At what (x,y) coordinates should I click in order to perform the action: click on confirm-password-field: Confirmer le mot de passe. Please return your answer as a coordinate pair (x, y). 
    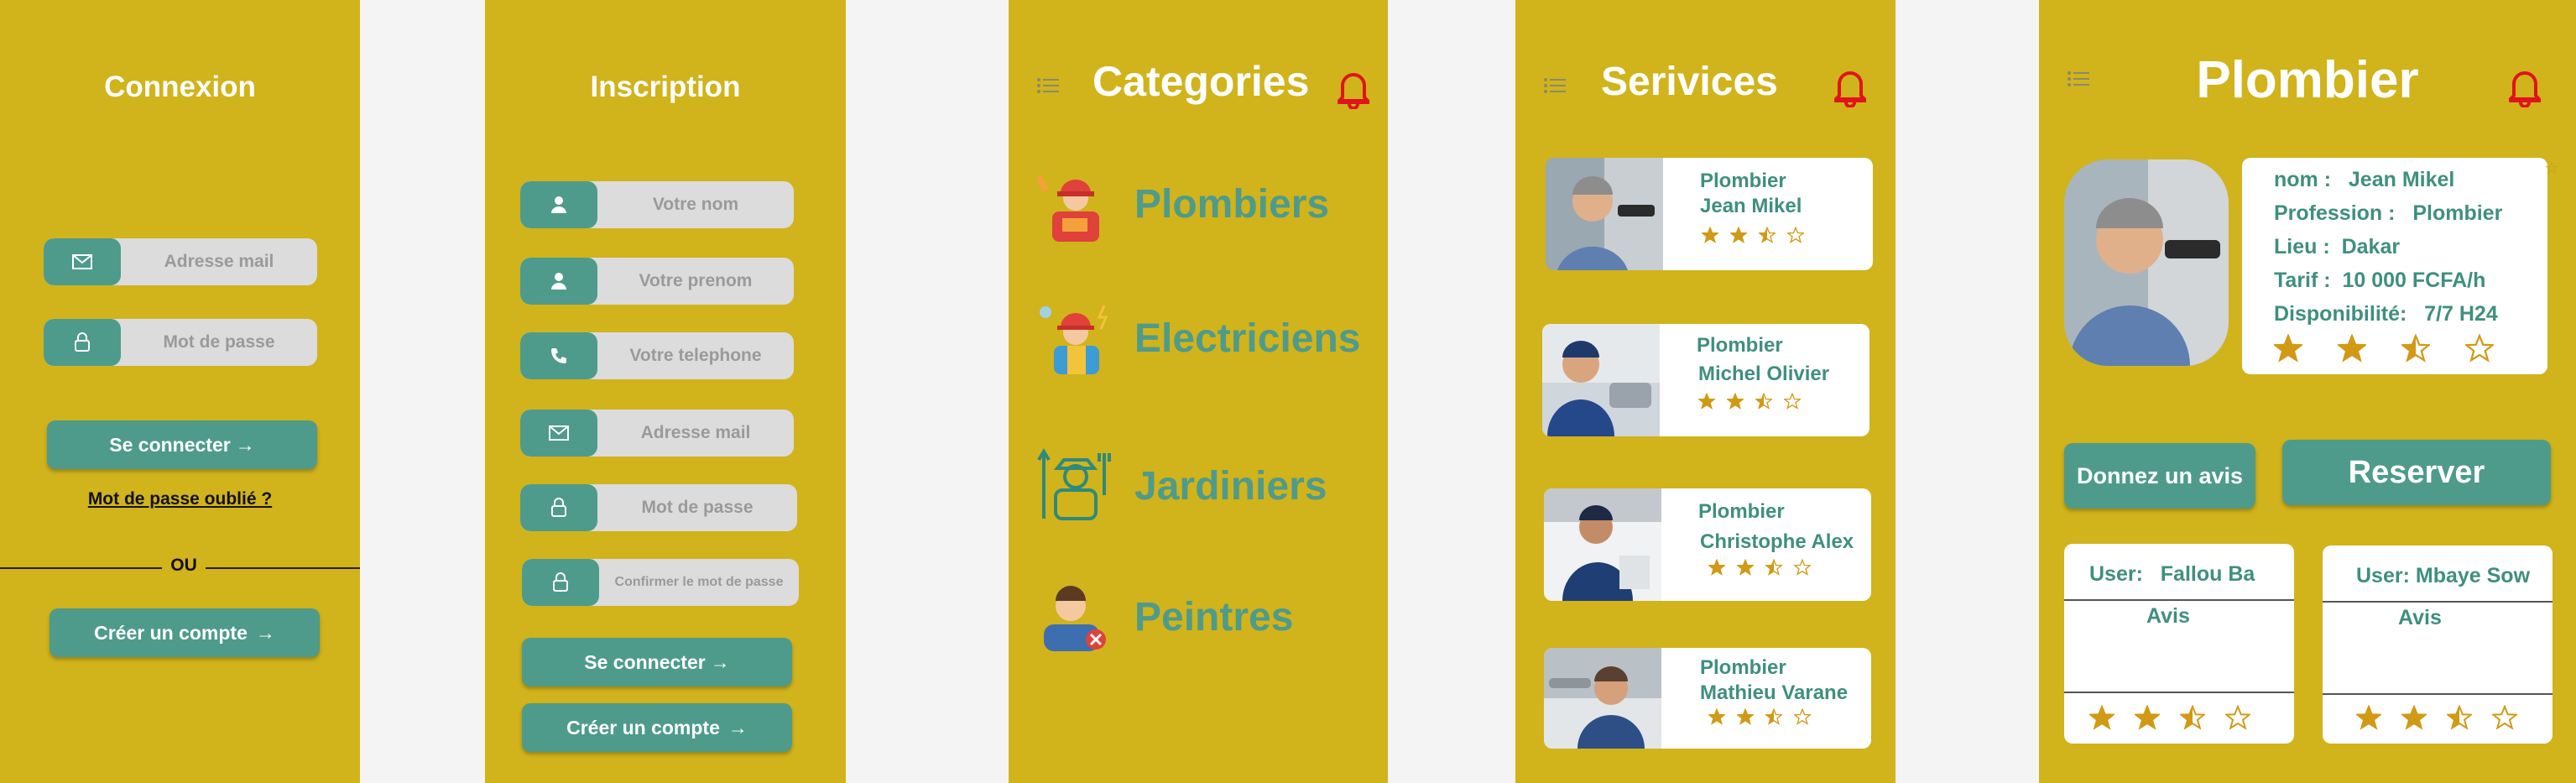
    Looking at the image, I should click on (660, 582).